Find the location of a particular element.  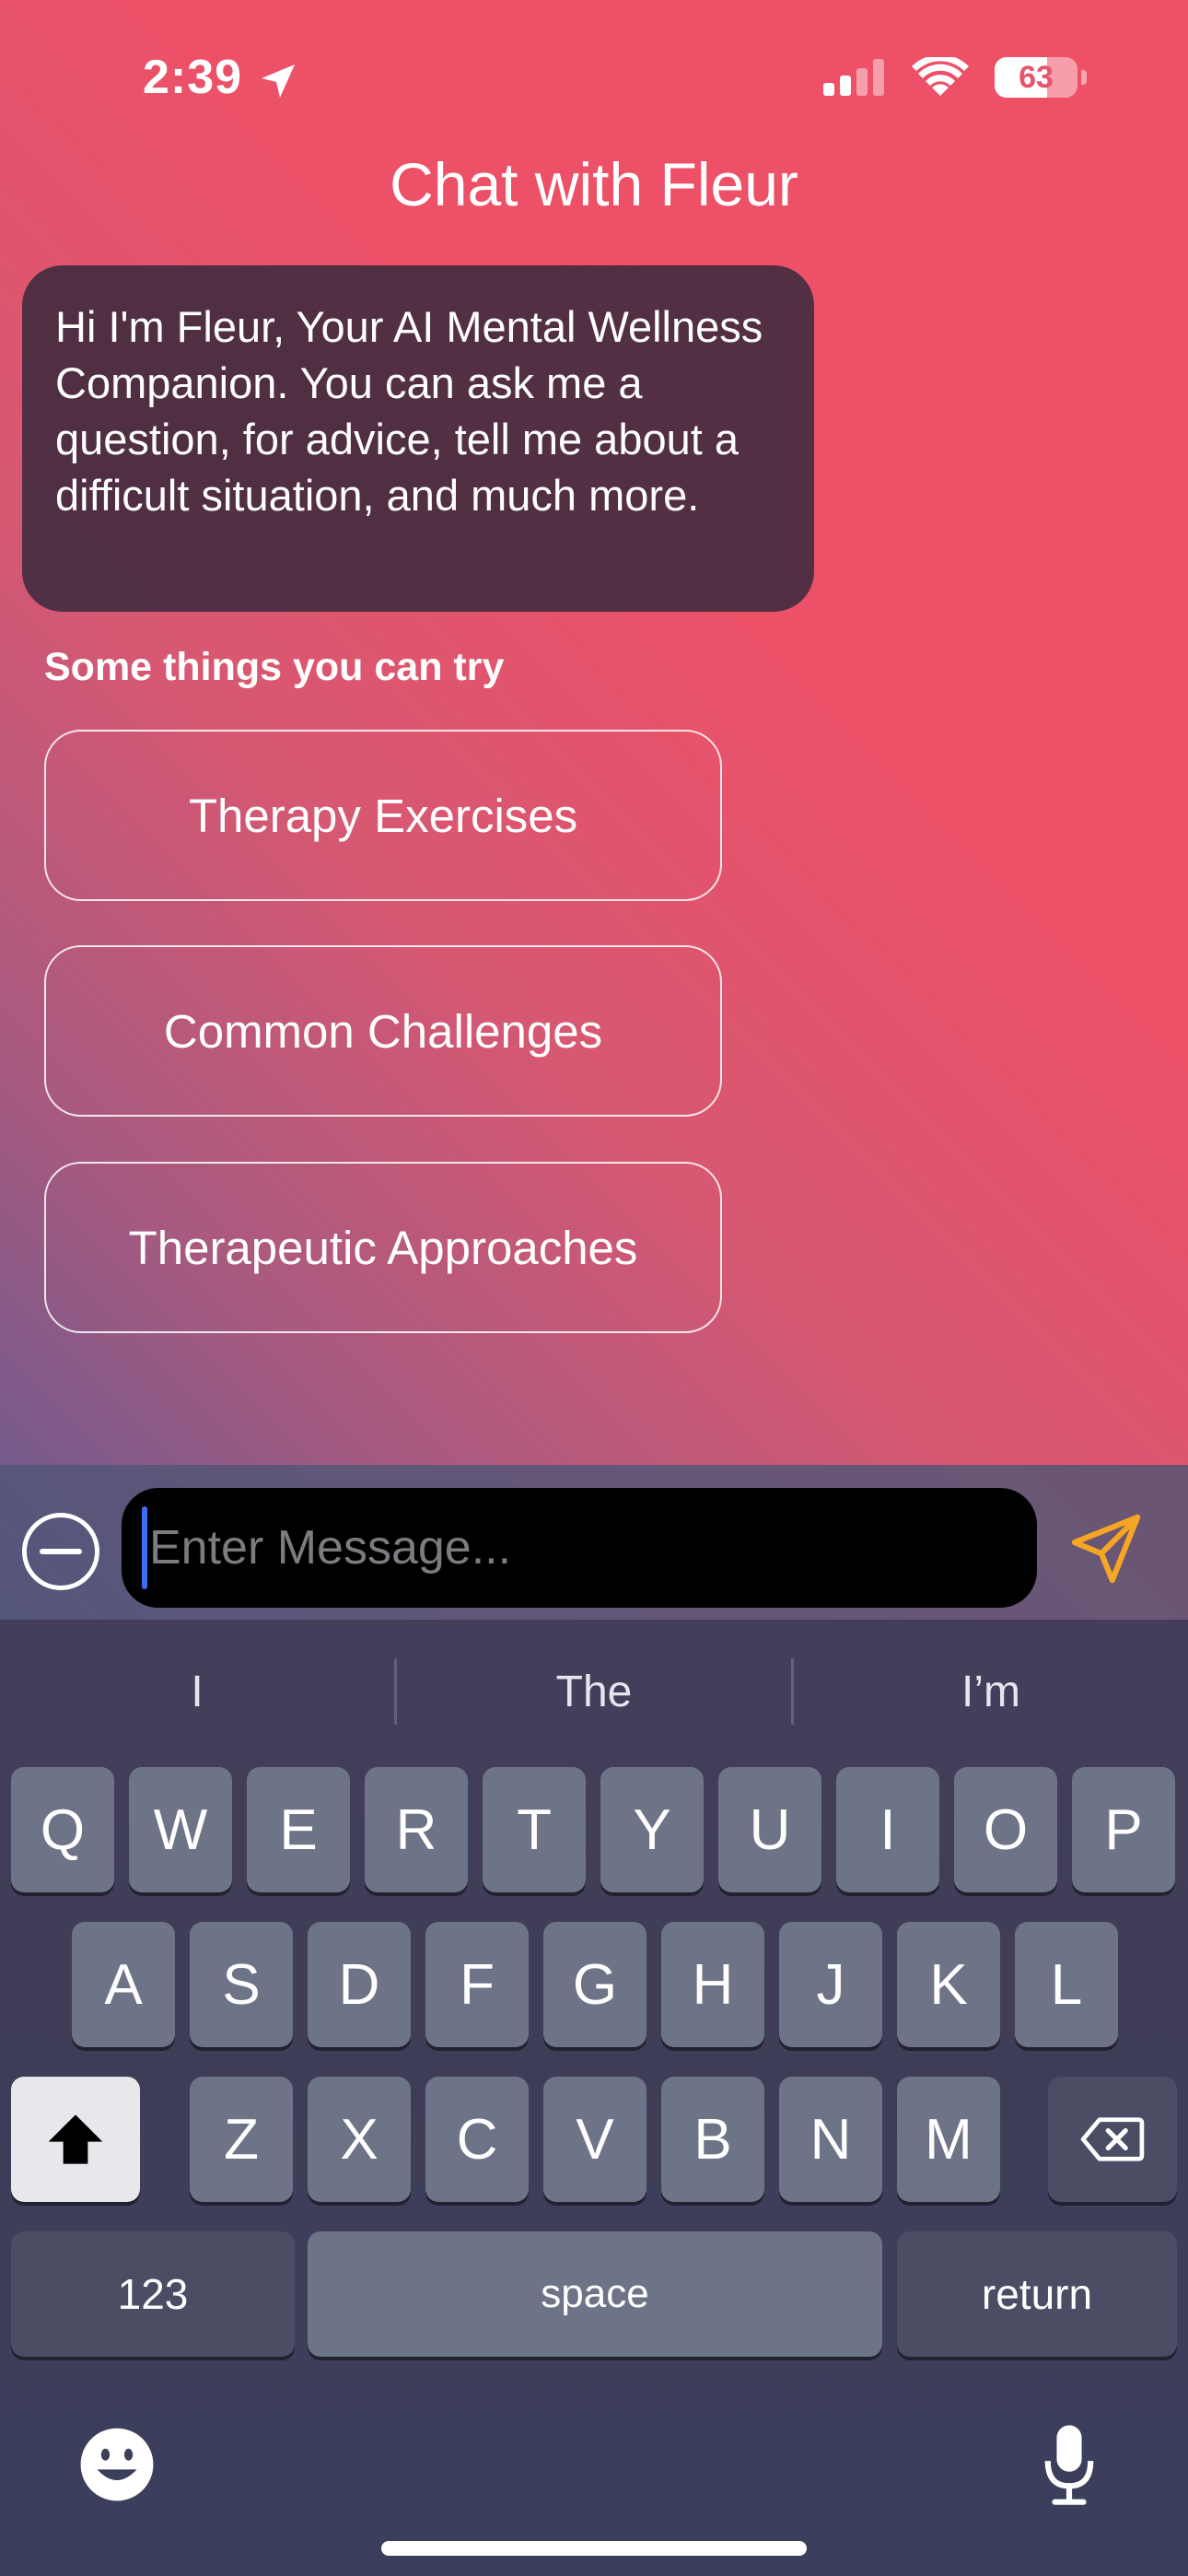

key-n: N is located at coordinates (830, 2139).